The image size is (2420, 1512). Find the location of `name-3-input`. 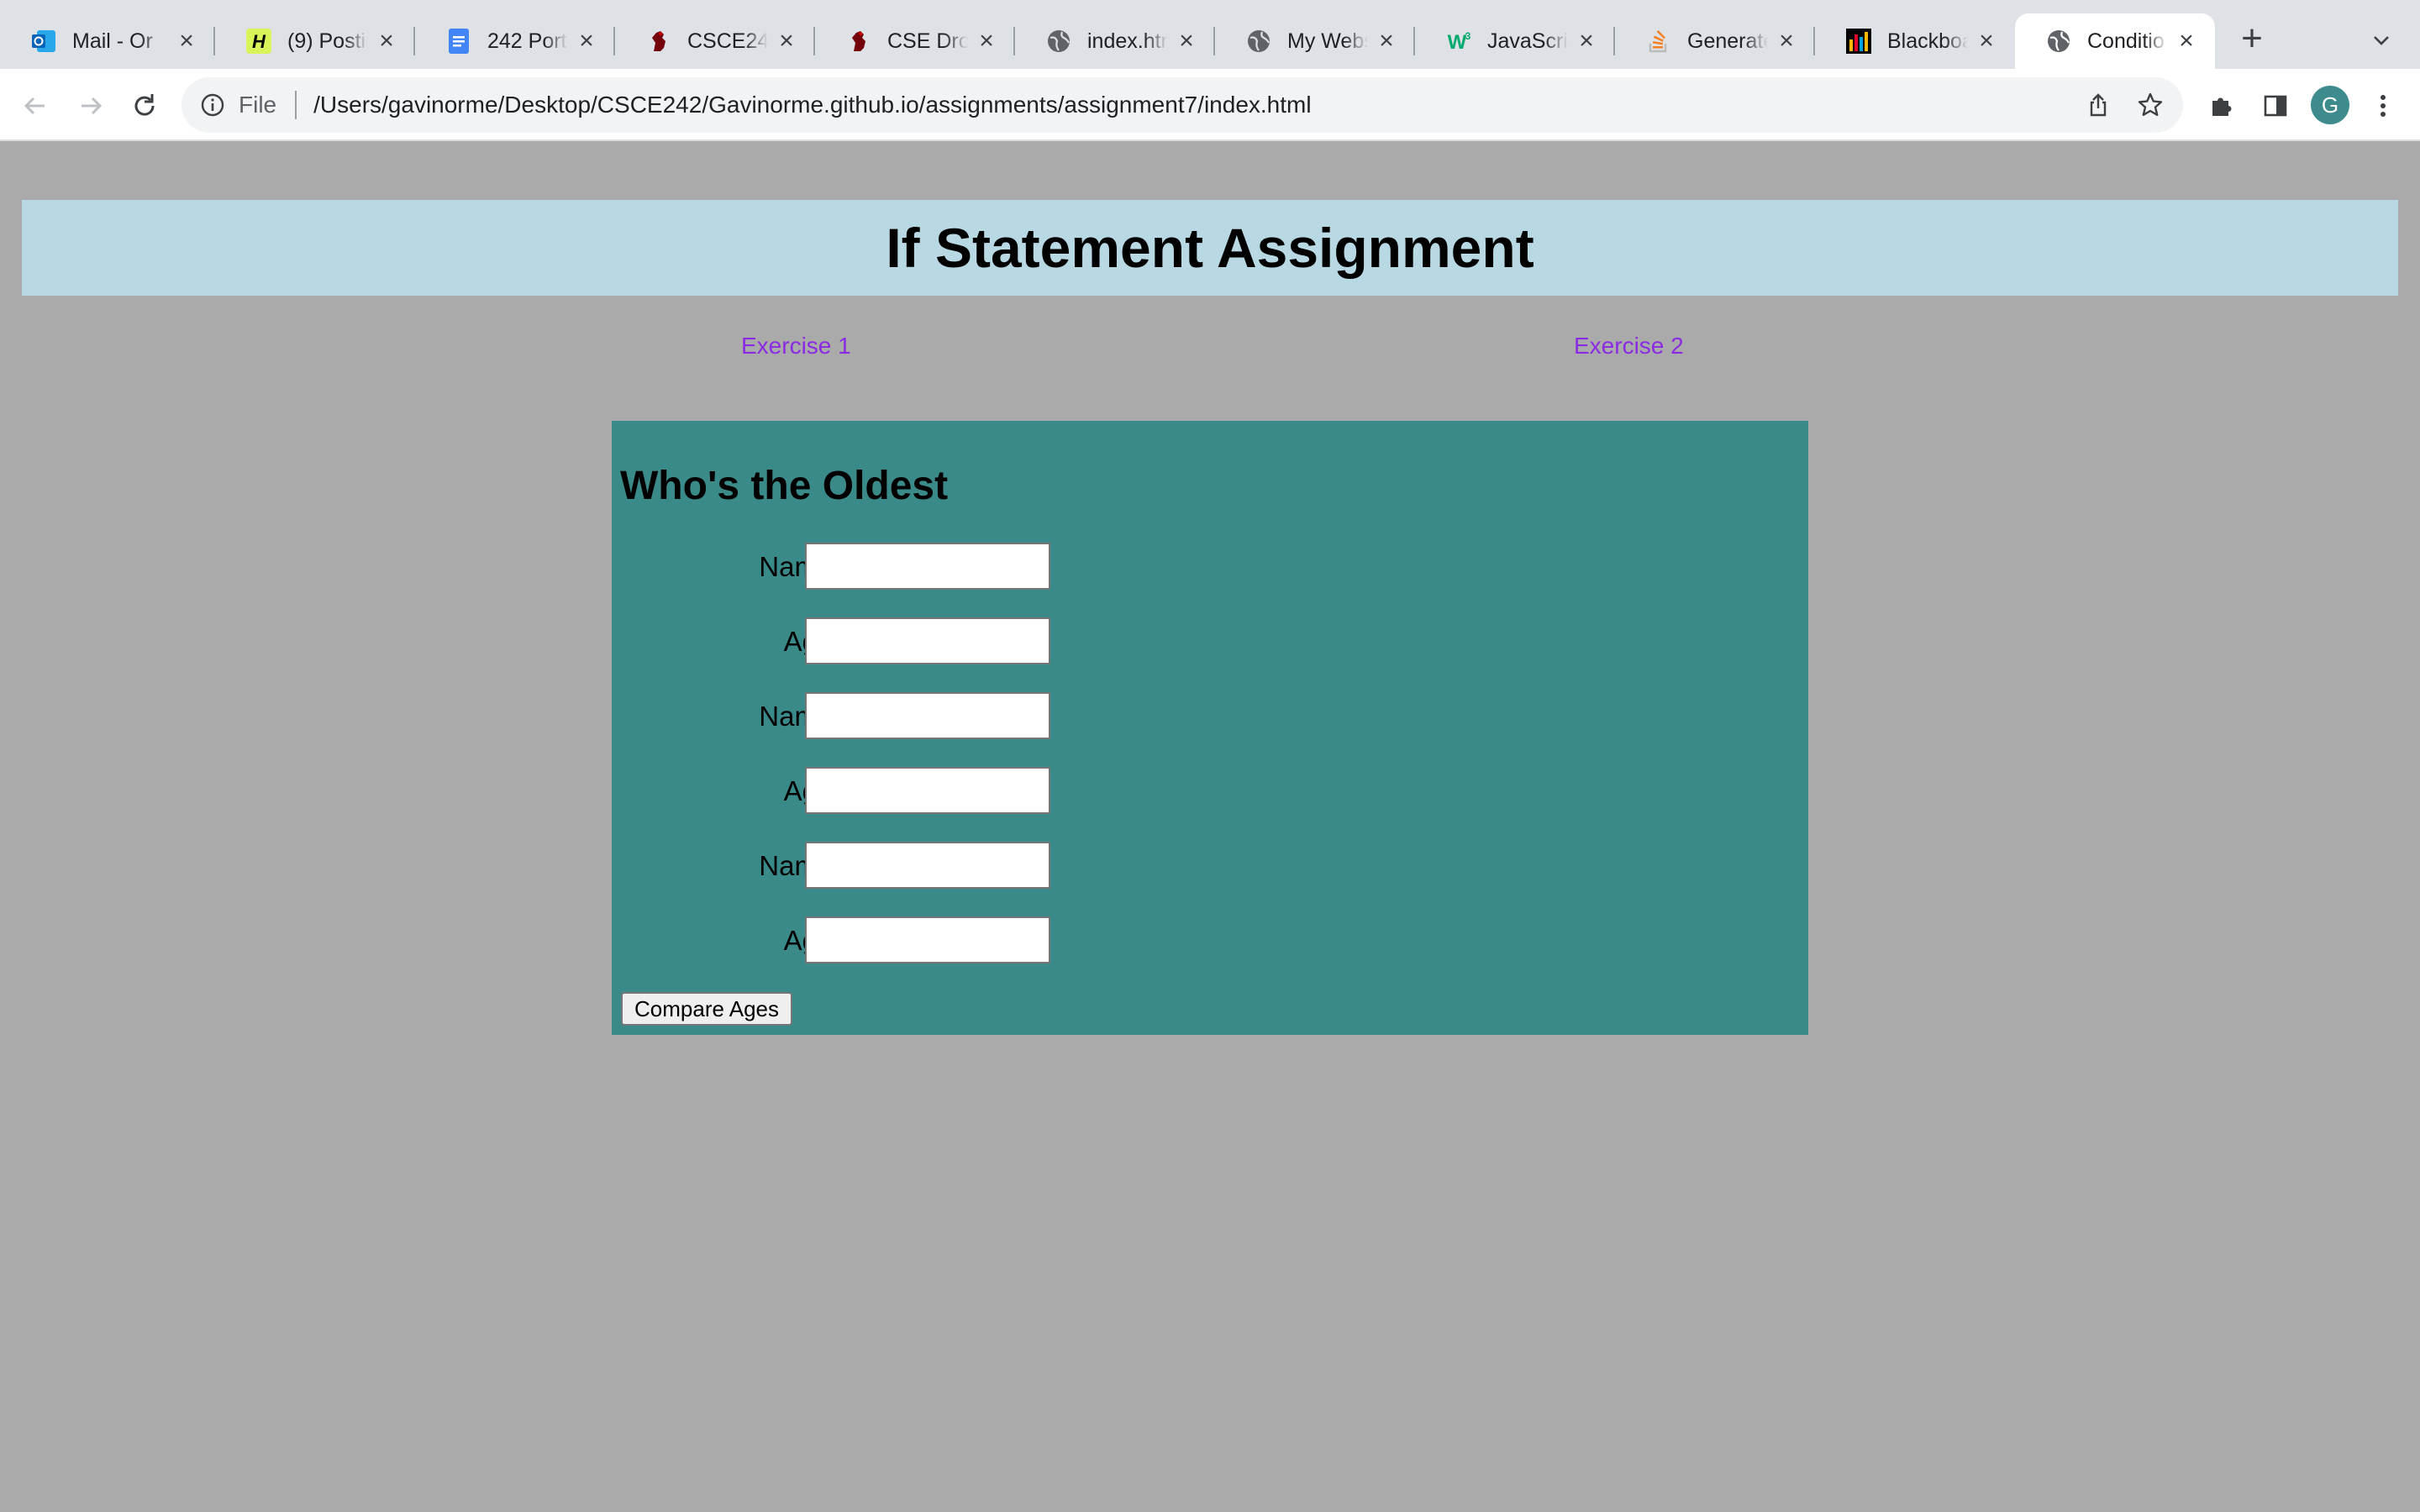

name-3-input is located at coordinates (928, 865).